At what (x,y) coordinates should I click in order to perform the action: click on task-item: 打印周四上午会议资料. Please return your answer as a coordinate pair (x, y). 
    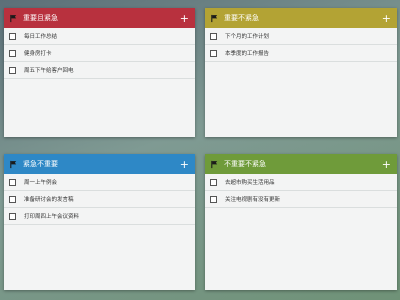
    Looking at the image, I should click on (99, 216).